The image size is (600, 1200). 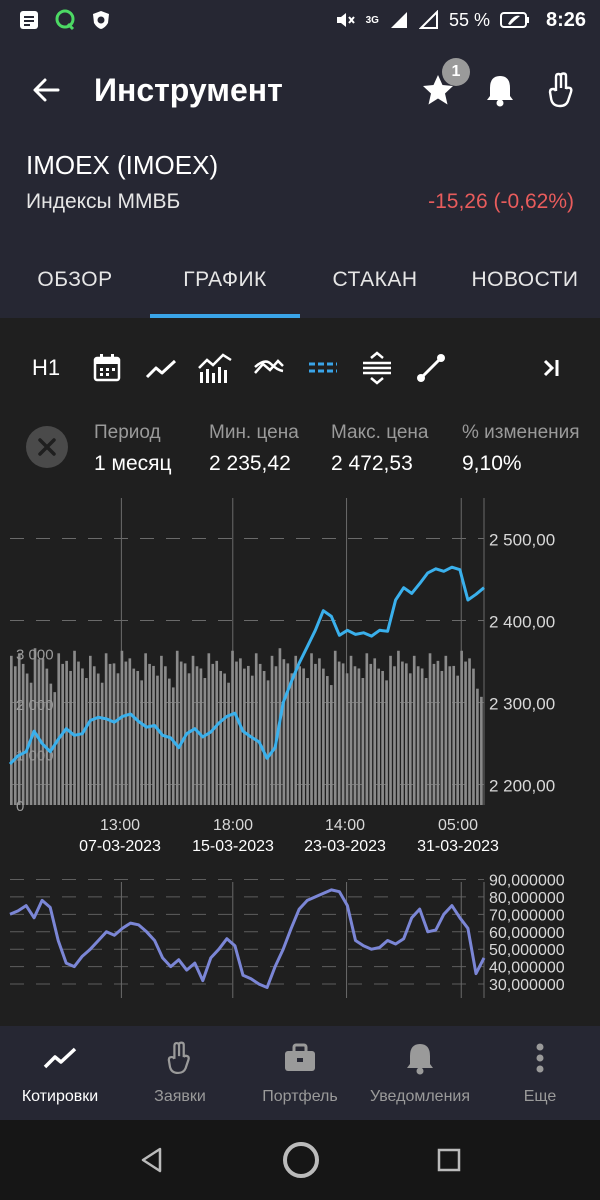 I want to click on nav-orders: Заявки, so click(x=180, y=1073).